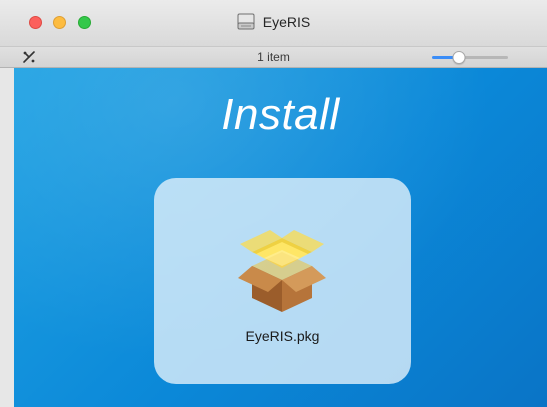  Describe the element at coordinates (282, 271) in the screenshot. I see `package-icon` at that location.